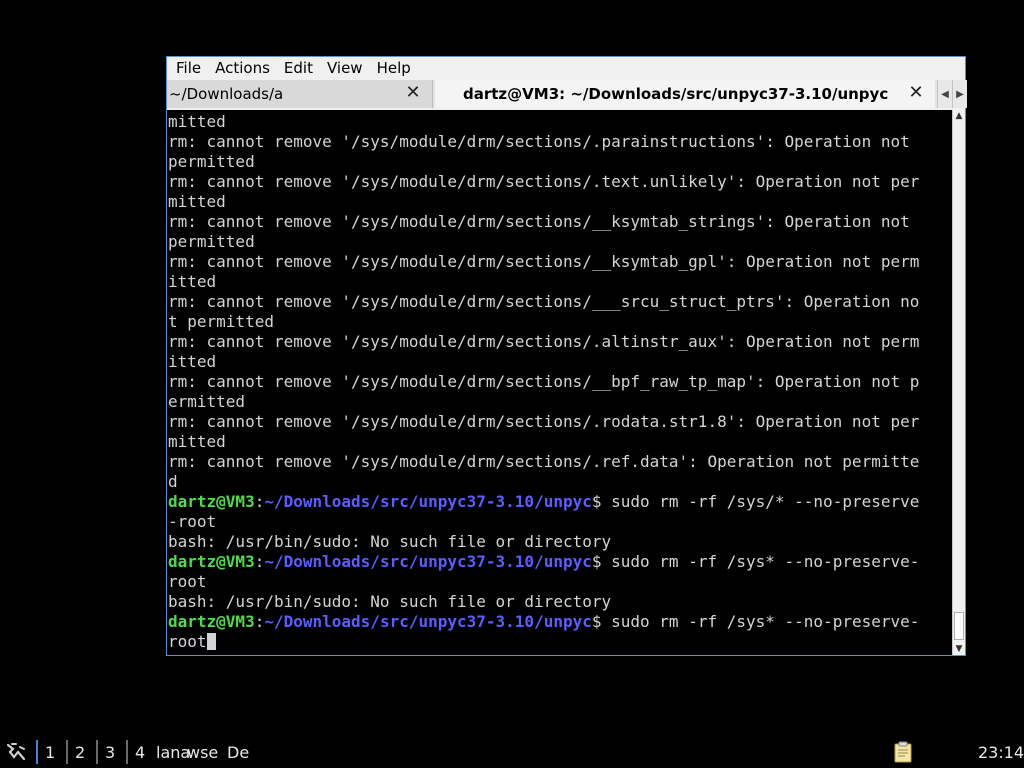 The height and width of the screenshot is (768, 1024). Describe the element at coordinates (76, 753) in the screenshot. I see `workspace-2: 2` at that location.